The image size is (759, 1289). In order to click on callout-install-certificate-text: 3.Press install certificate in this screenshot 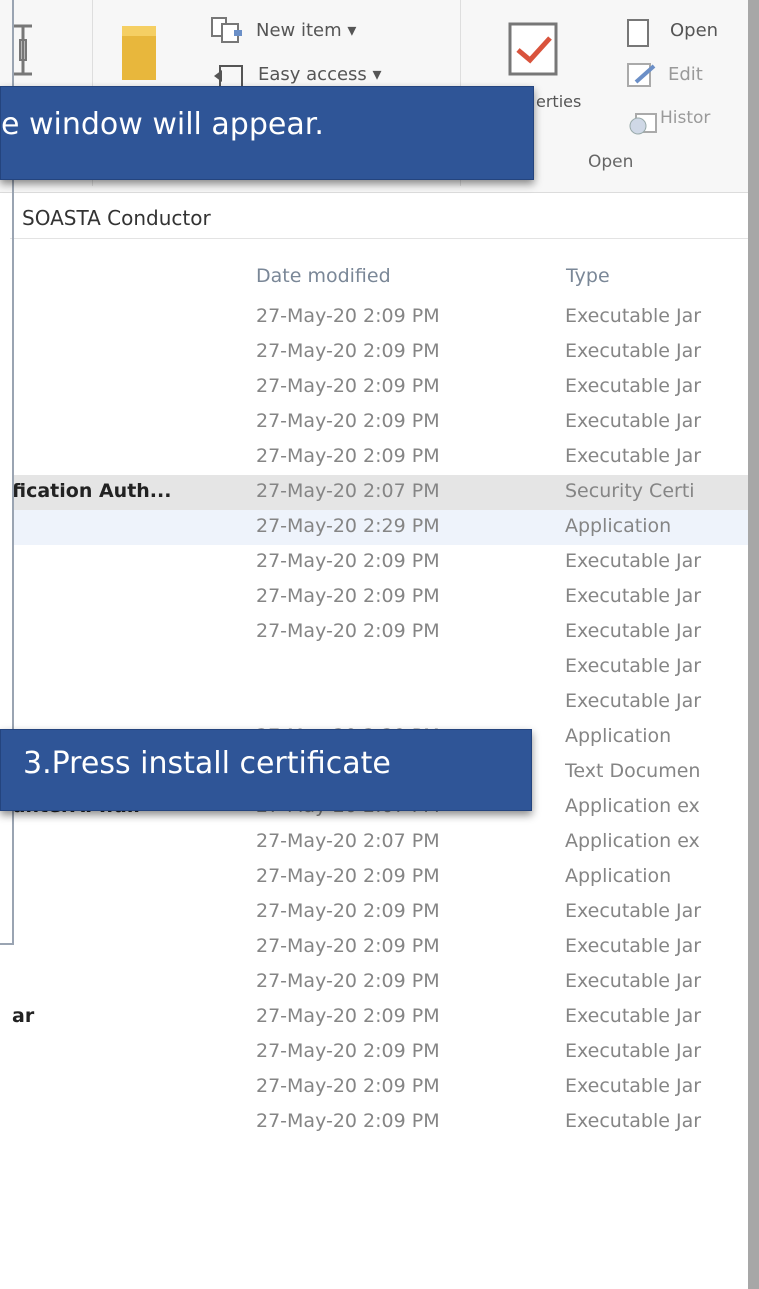, I will do `click(207, 763)`.